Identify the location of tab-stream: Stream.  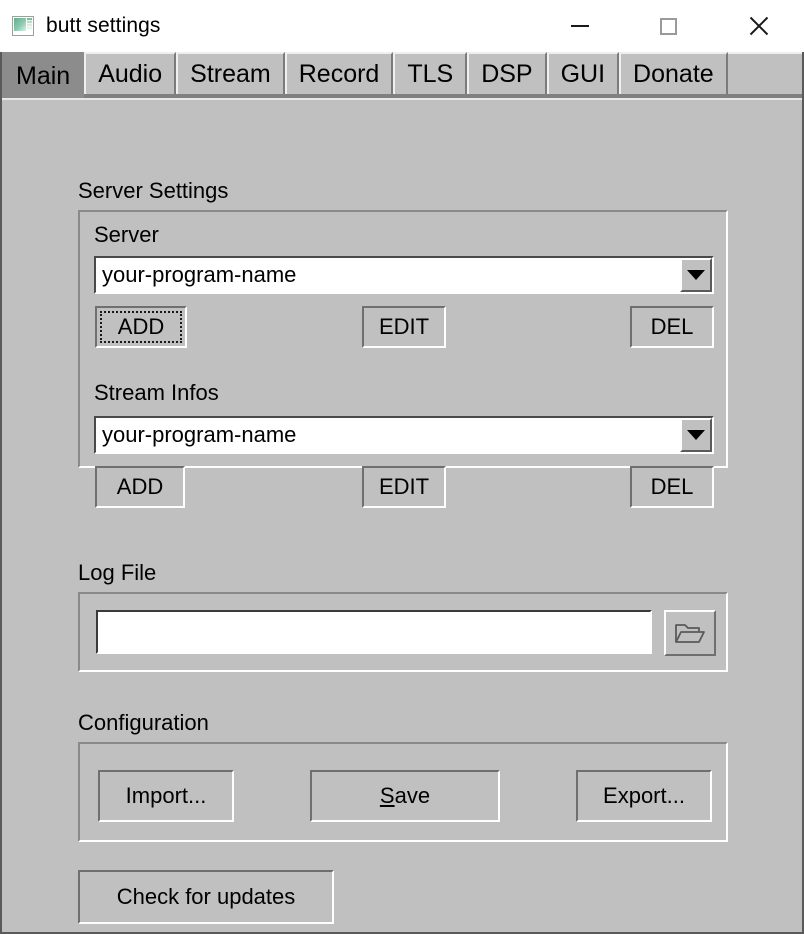
(230, 73).